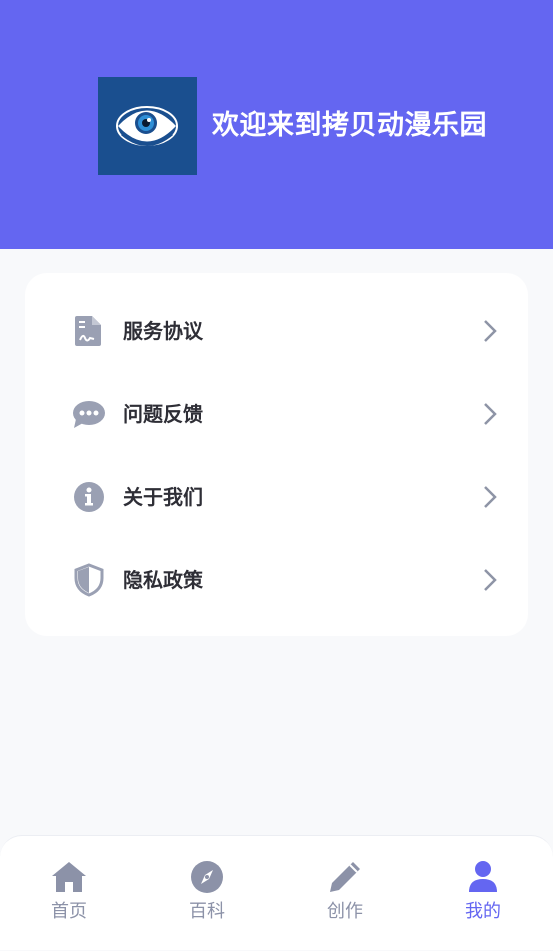 This screenshot has width=553, height=951. Describe the element at coordinates (276, 414) in the screenshot. I see `menu-item-feedback: 问题反馈` at that location.